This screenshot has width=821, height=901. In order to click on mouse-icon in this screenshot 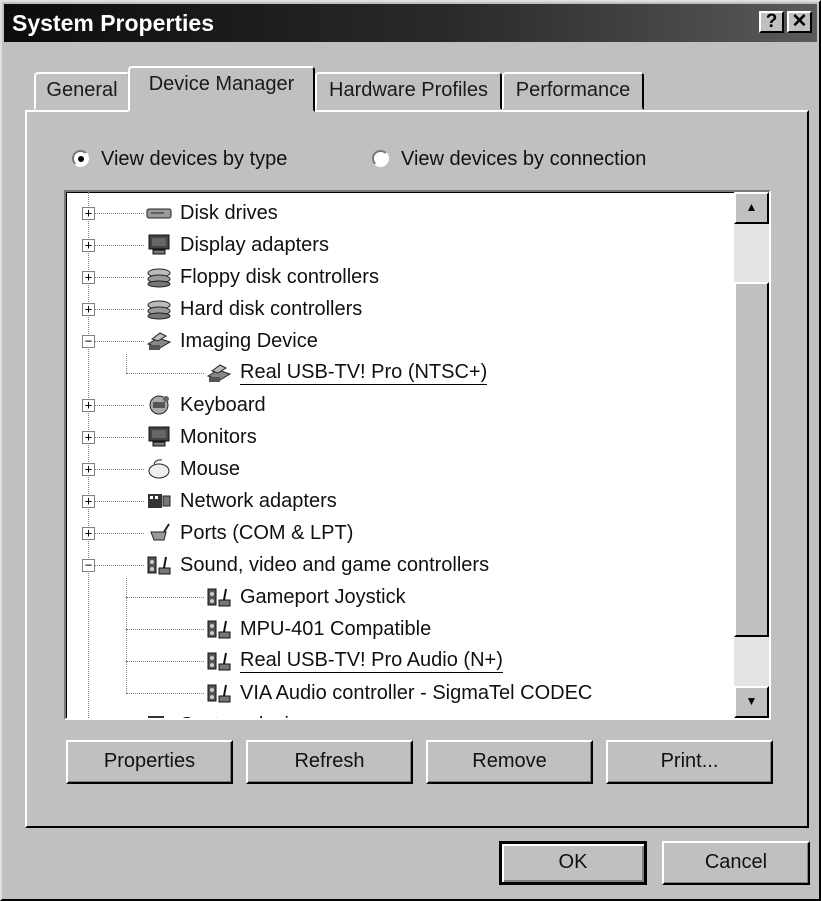, I will do `click(159, 469)`.